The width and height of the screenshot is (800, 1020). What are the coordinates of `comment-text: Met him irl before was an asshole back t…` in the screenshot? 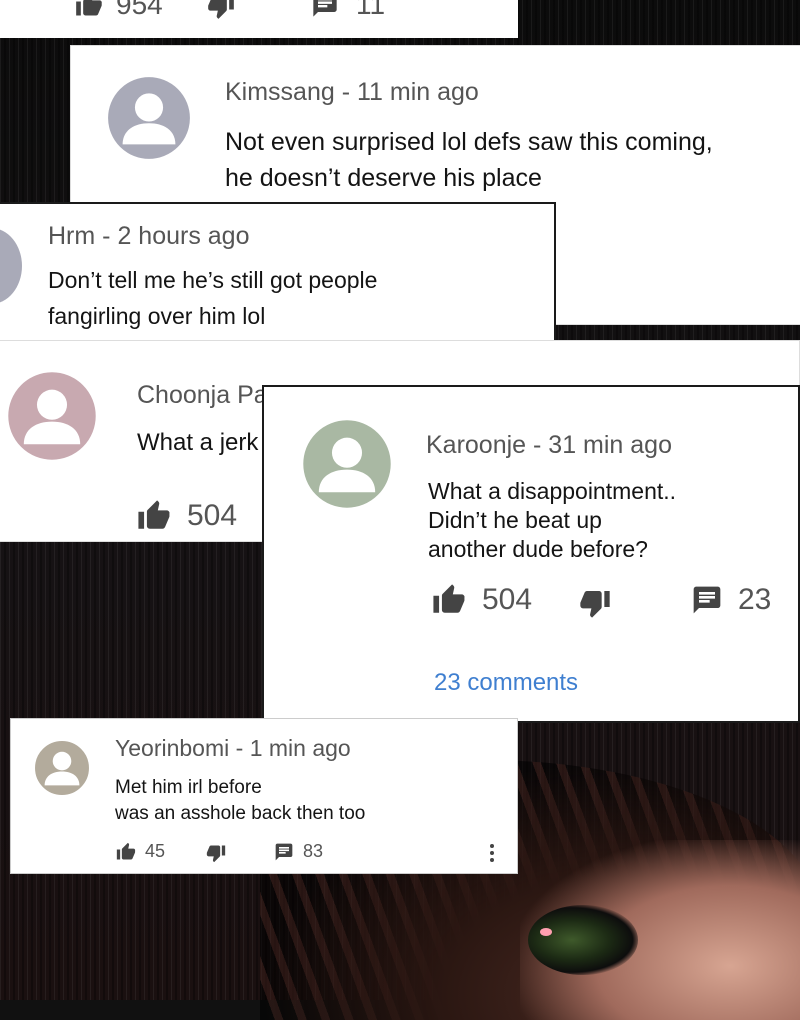 It's located at (240, 800).